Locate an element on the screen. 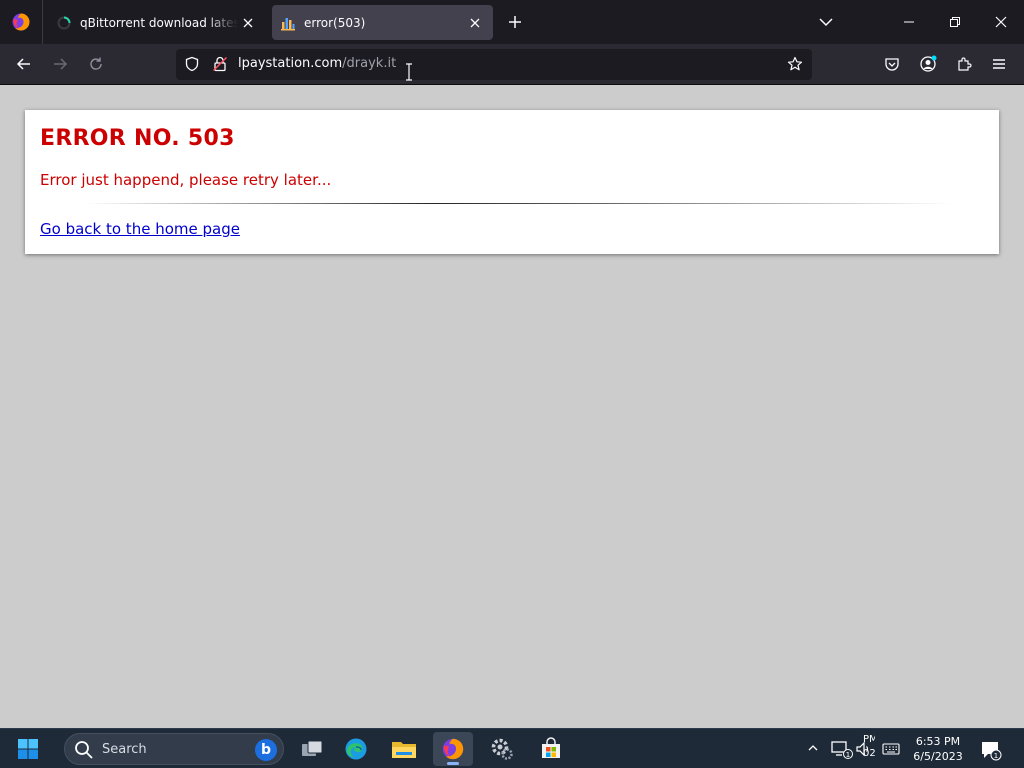  taskbar-search-input: Search b is located at coordinates (174, 749).